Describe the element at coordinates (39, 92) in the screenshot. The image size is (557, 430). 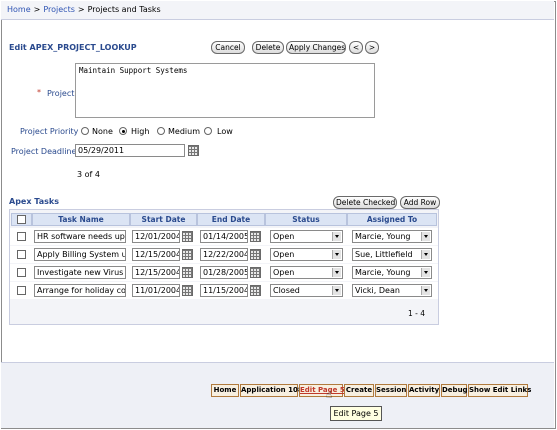
I see `required-indicator: *` at that location.